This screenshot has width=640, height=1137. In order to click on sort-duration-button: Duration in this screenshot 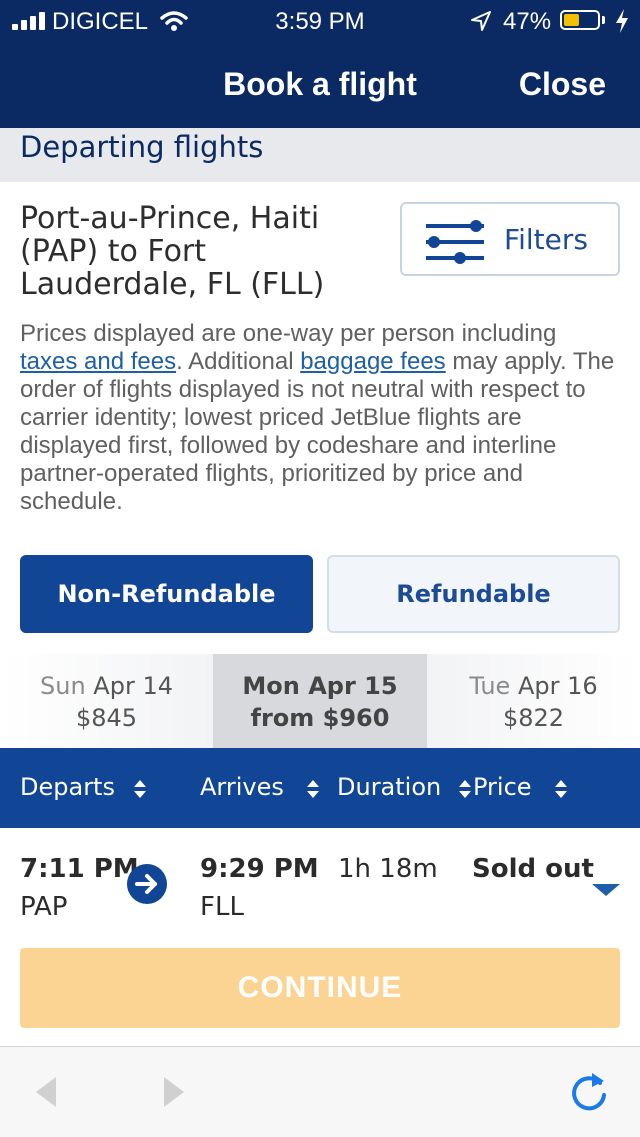, I will do `click(389, 787)`.